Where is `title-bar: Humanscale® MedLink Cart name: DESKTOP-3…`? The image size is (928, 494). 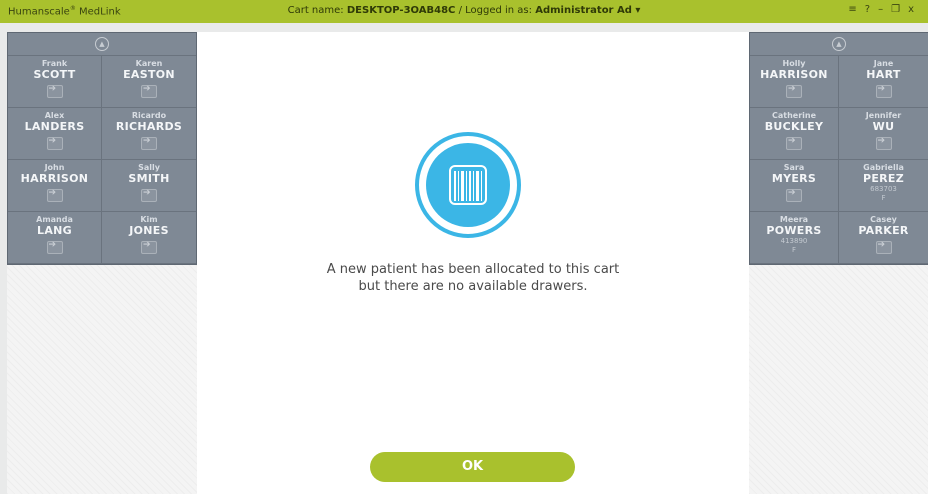
title-bar: Humanscale® MedLink Cart name: DESKTOP-3… is located at coordinates (464, 11).